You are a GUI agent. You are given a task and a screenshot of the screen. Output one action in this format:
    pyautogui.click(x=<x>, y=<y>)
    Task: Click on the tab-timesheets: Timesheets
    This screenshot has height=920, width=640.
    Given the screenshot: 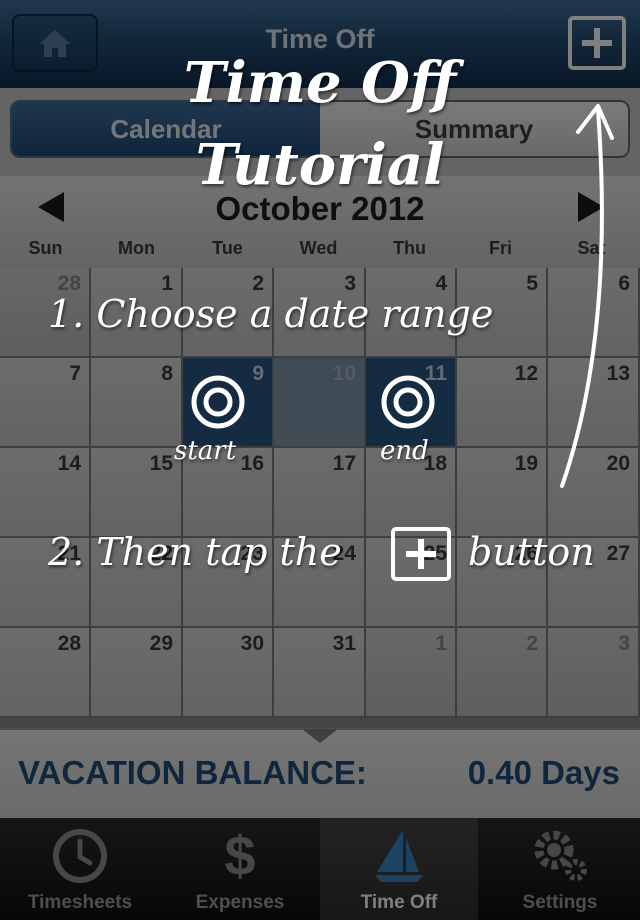 What is the action you would take?
    pyautogui.click(x=80, y=869)
    